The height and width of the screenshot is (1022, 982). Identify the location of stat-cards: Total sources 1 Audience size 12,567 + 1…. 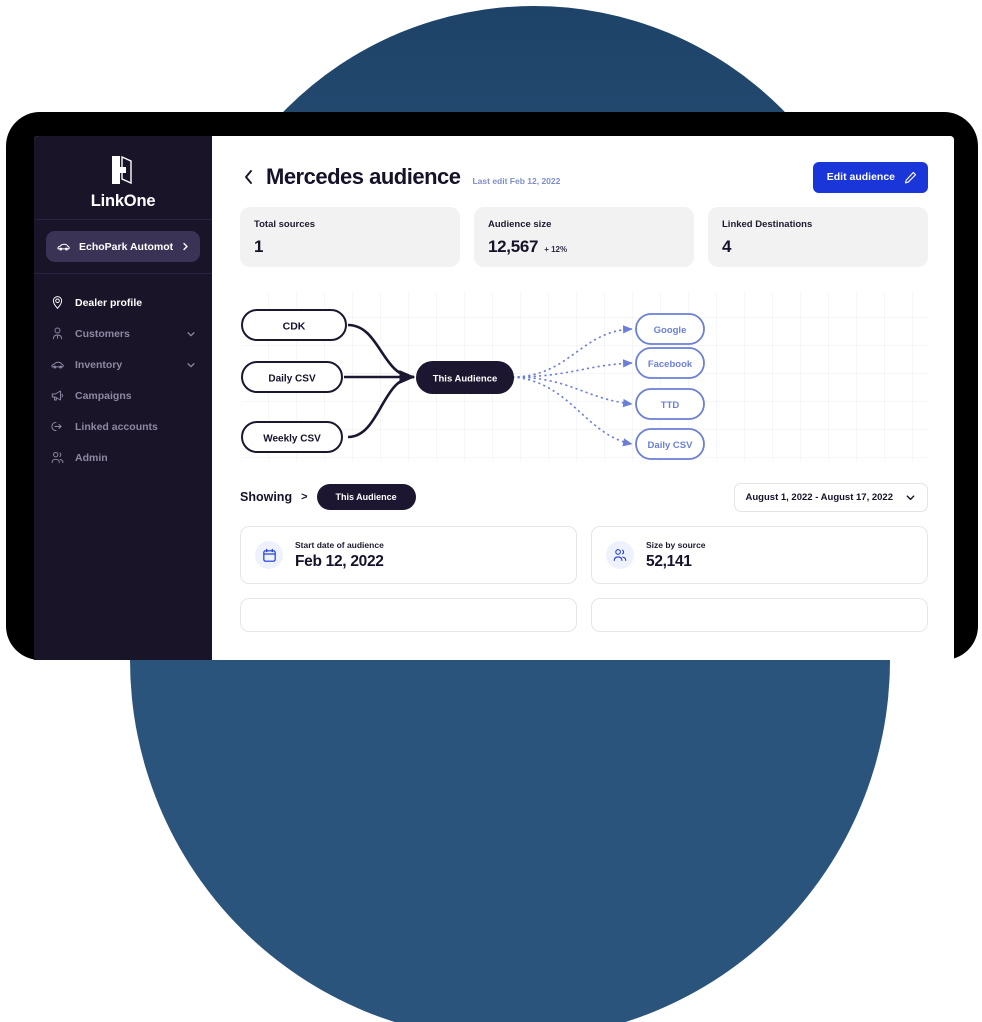
(584, 237).